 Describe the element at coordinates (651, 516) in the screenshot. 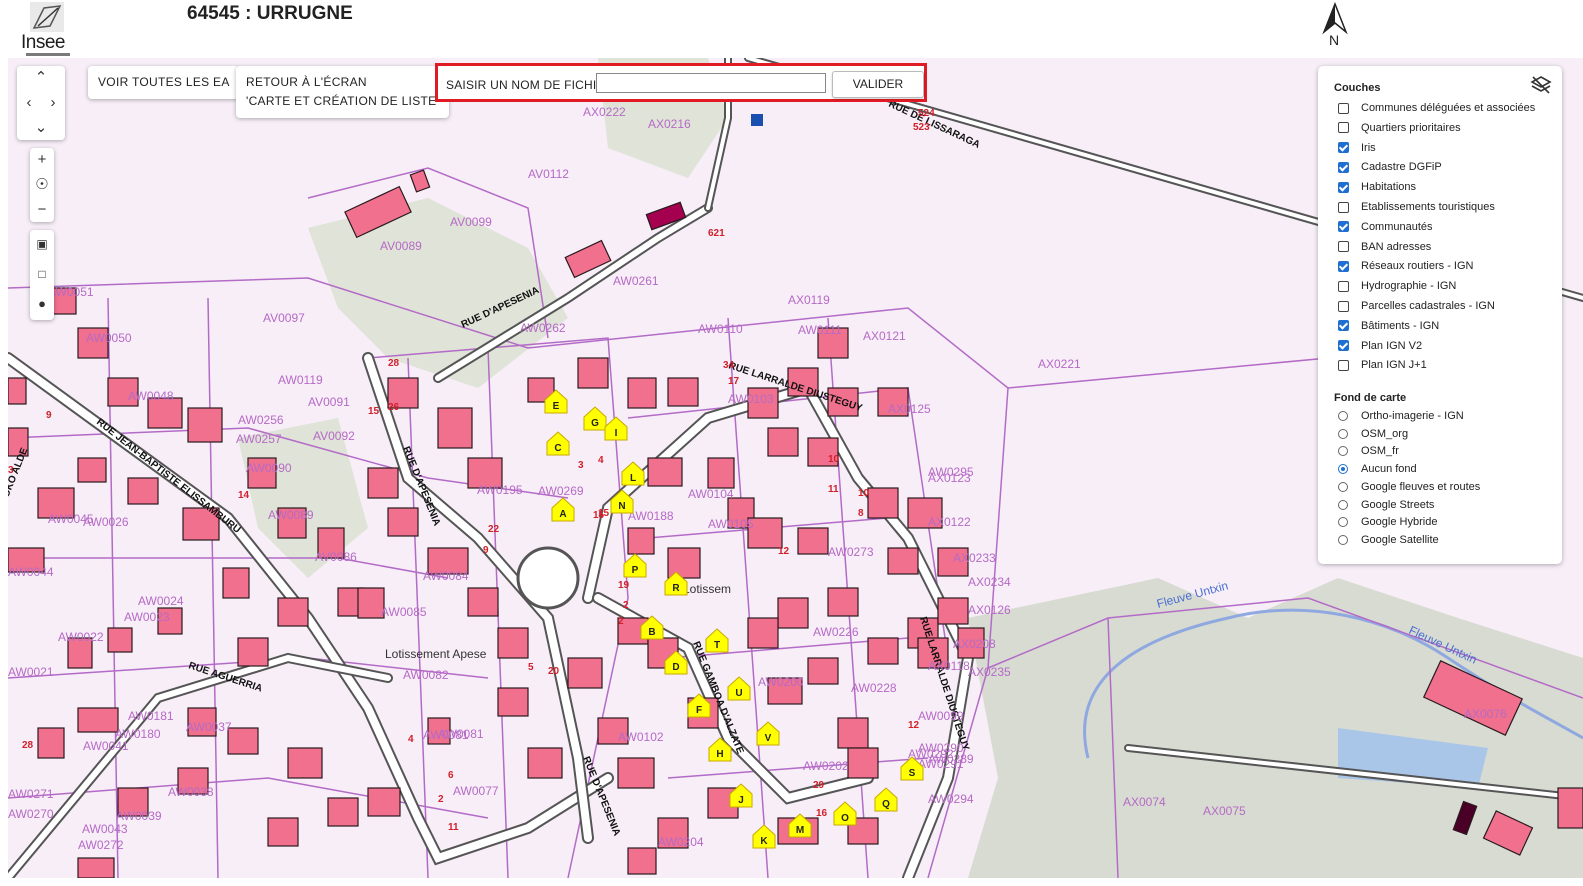

I see `parcel-label: AW0188` at that location.